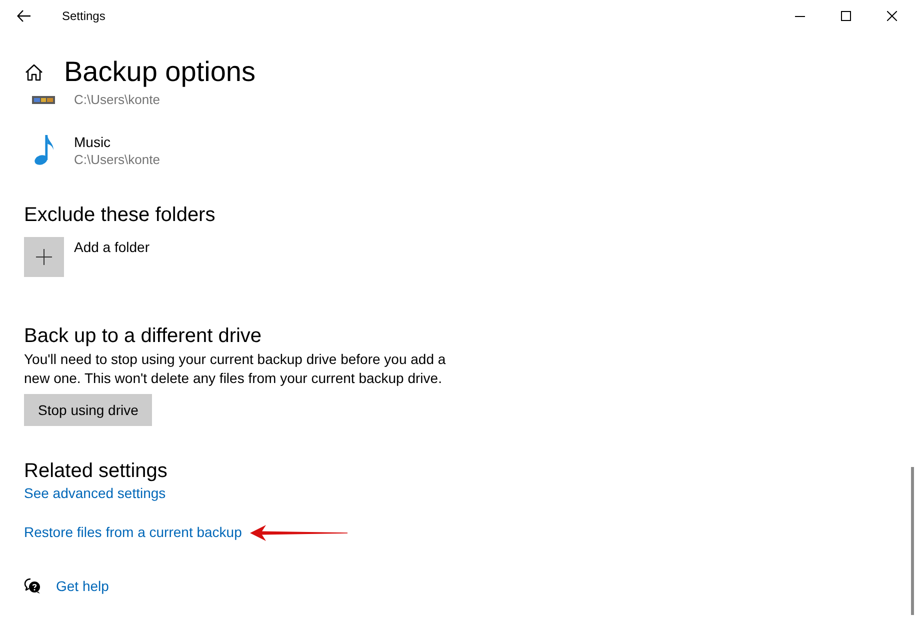  I want to click on settings-link: See advanced settings, so click(95, 493).